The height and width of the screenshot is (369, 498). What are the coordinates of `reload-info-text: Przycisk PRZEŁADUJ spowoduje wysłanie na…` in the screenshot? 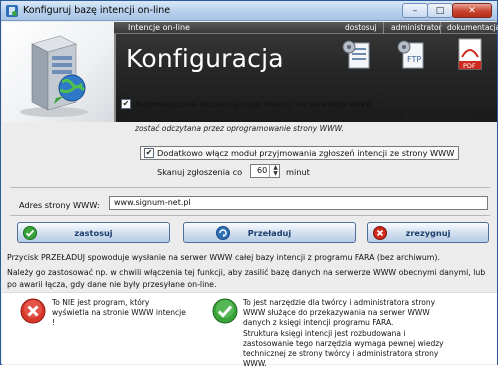 It's located at (223, 257).